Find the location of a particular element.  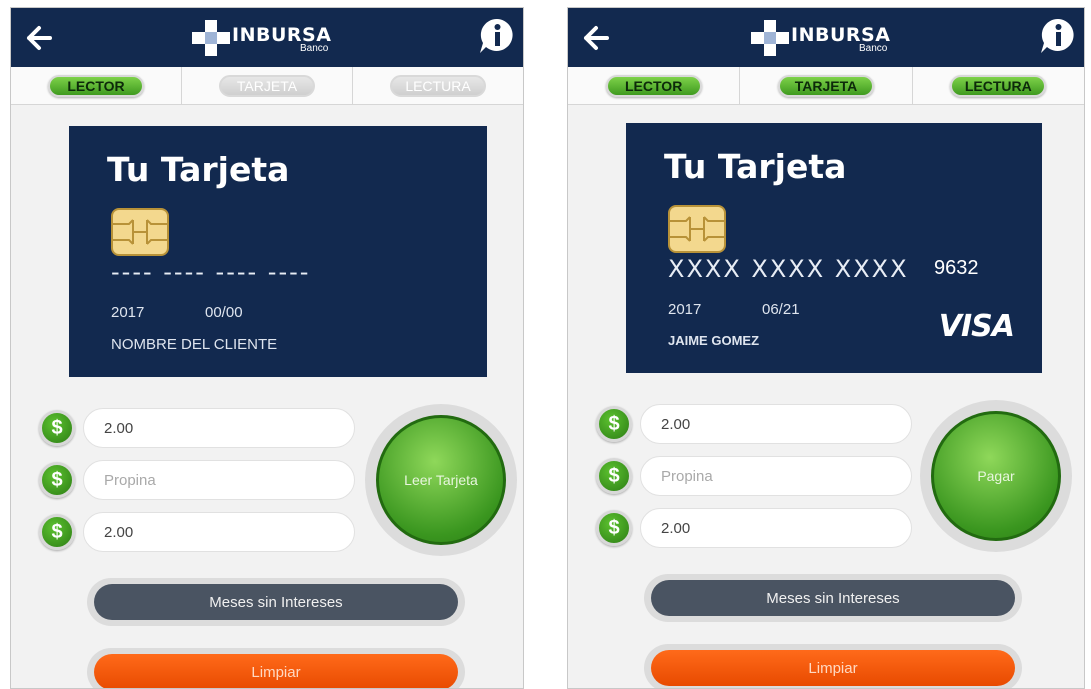

card-expiry: 00/00 is located at coordinates (224, 312).